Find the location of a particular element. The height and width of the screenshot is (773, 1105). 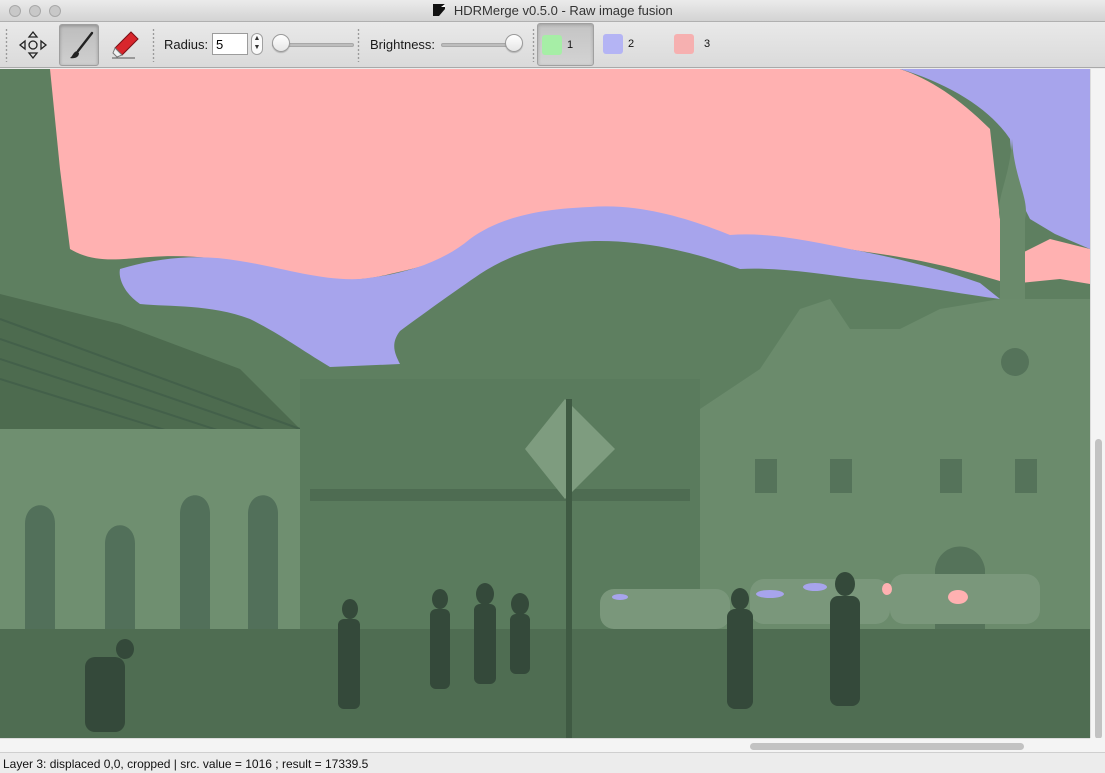

move-arrows-icon is located at coordinates (33, 45).